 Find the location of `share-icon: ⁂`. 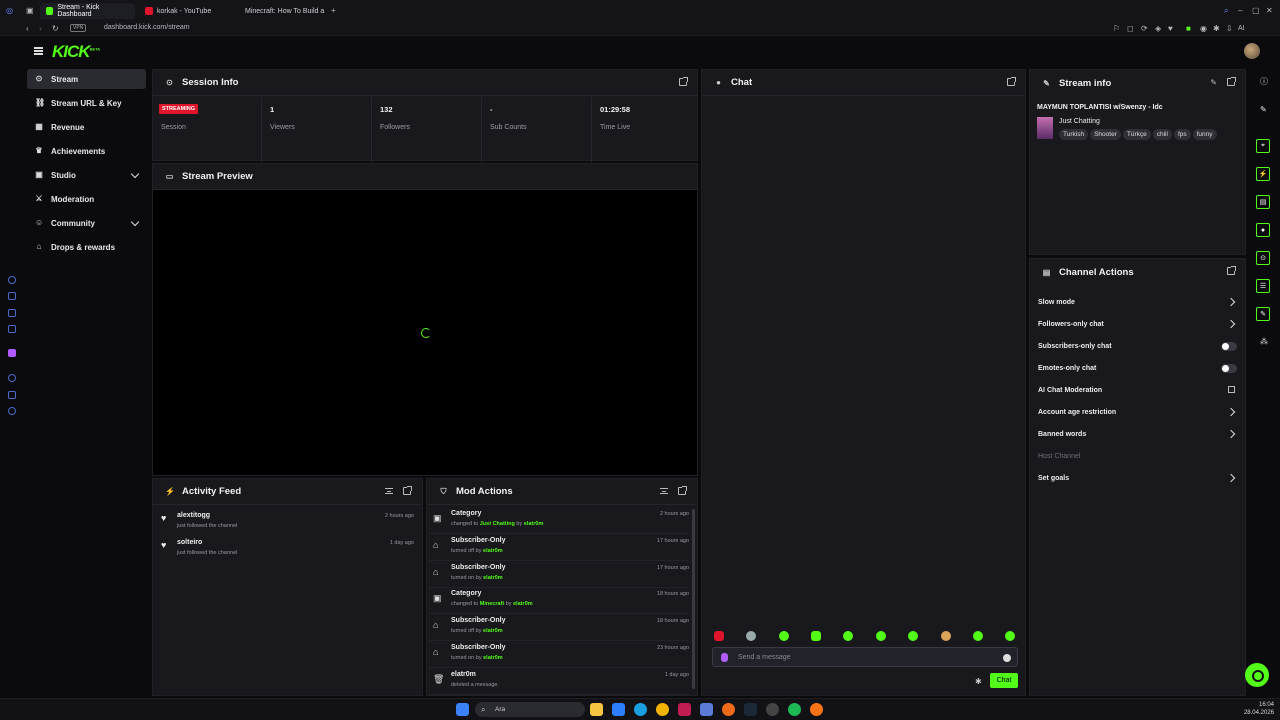

share-icon: ⁂ is located at coordinates (1264, 341).